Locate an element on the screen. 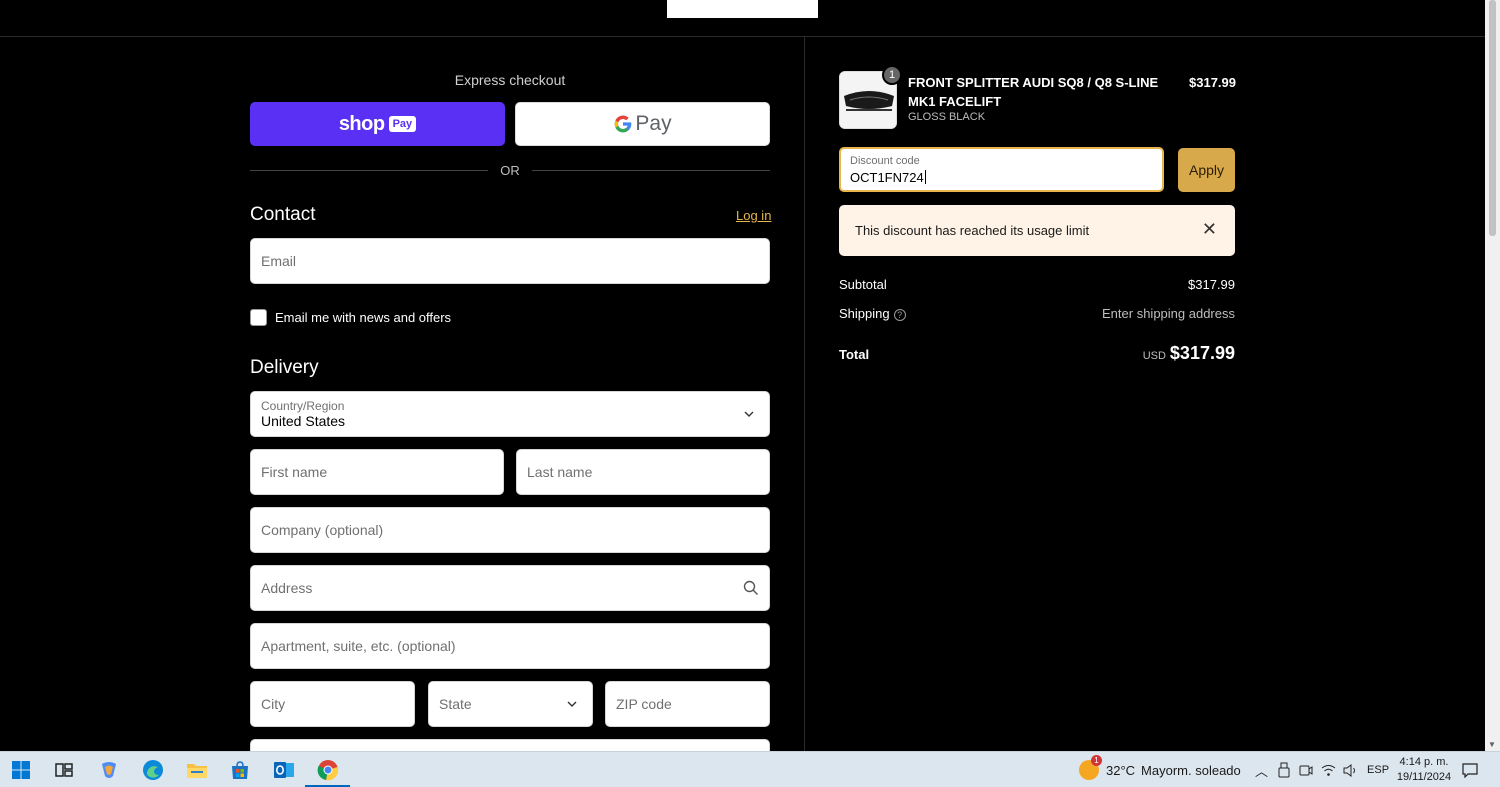  google-g-icon is located at coordinates (623, 124).